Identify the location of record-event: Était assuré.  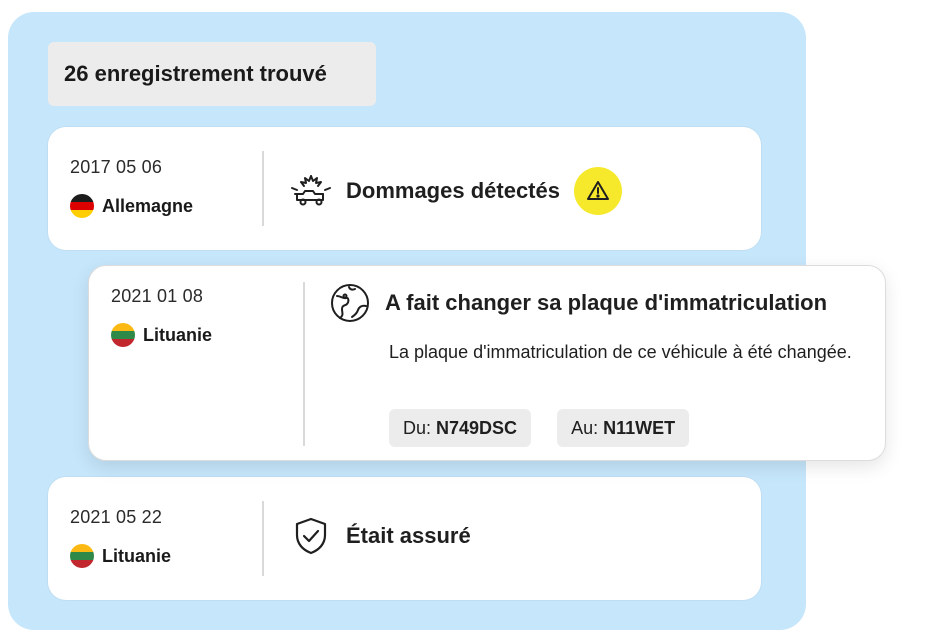
(380, 536).